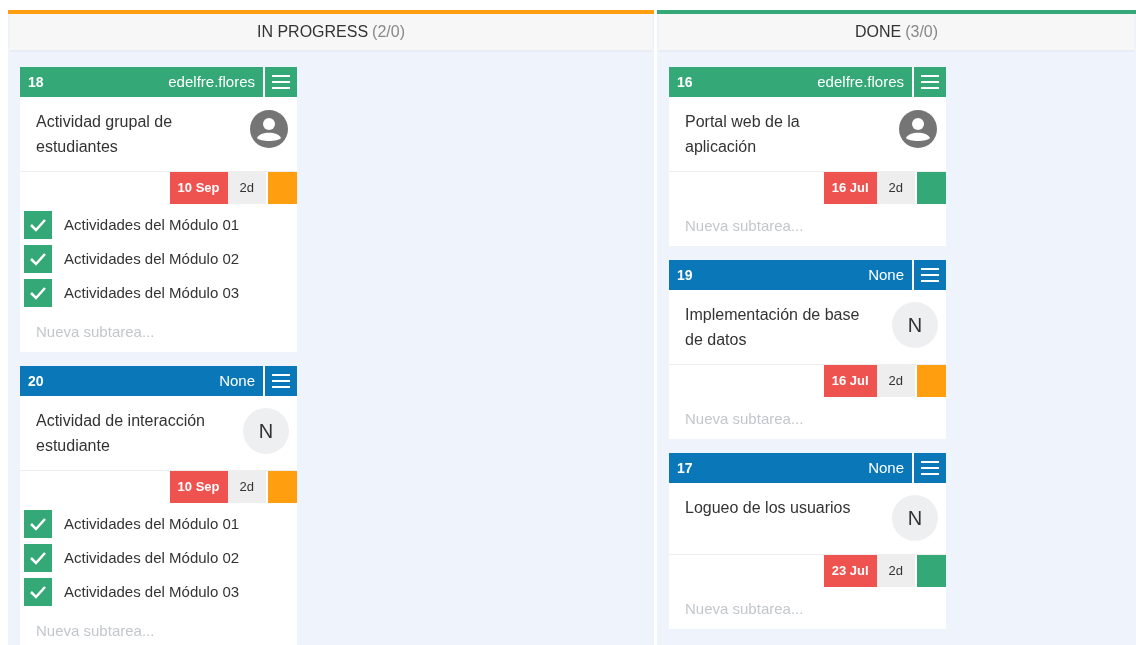 Image resolution: width=1136 pixels, height=645 pixels. Describe the element at coordinates (312, 32) in the screenshot. I see `column-title: IN PROGRESS` at that location.